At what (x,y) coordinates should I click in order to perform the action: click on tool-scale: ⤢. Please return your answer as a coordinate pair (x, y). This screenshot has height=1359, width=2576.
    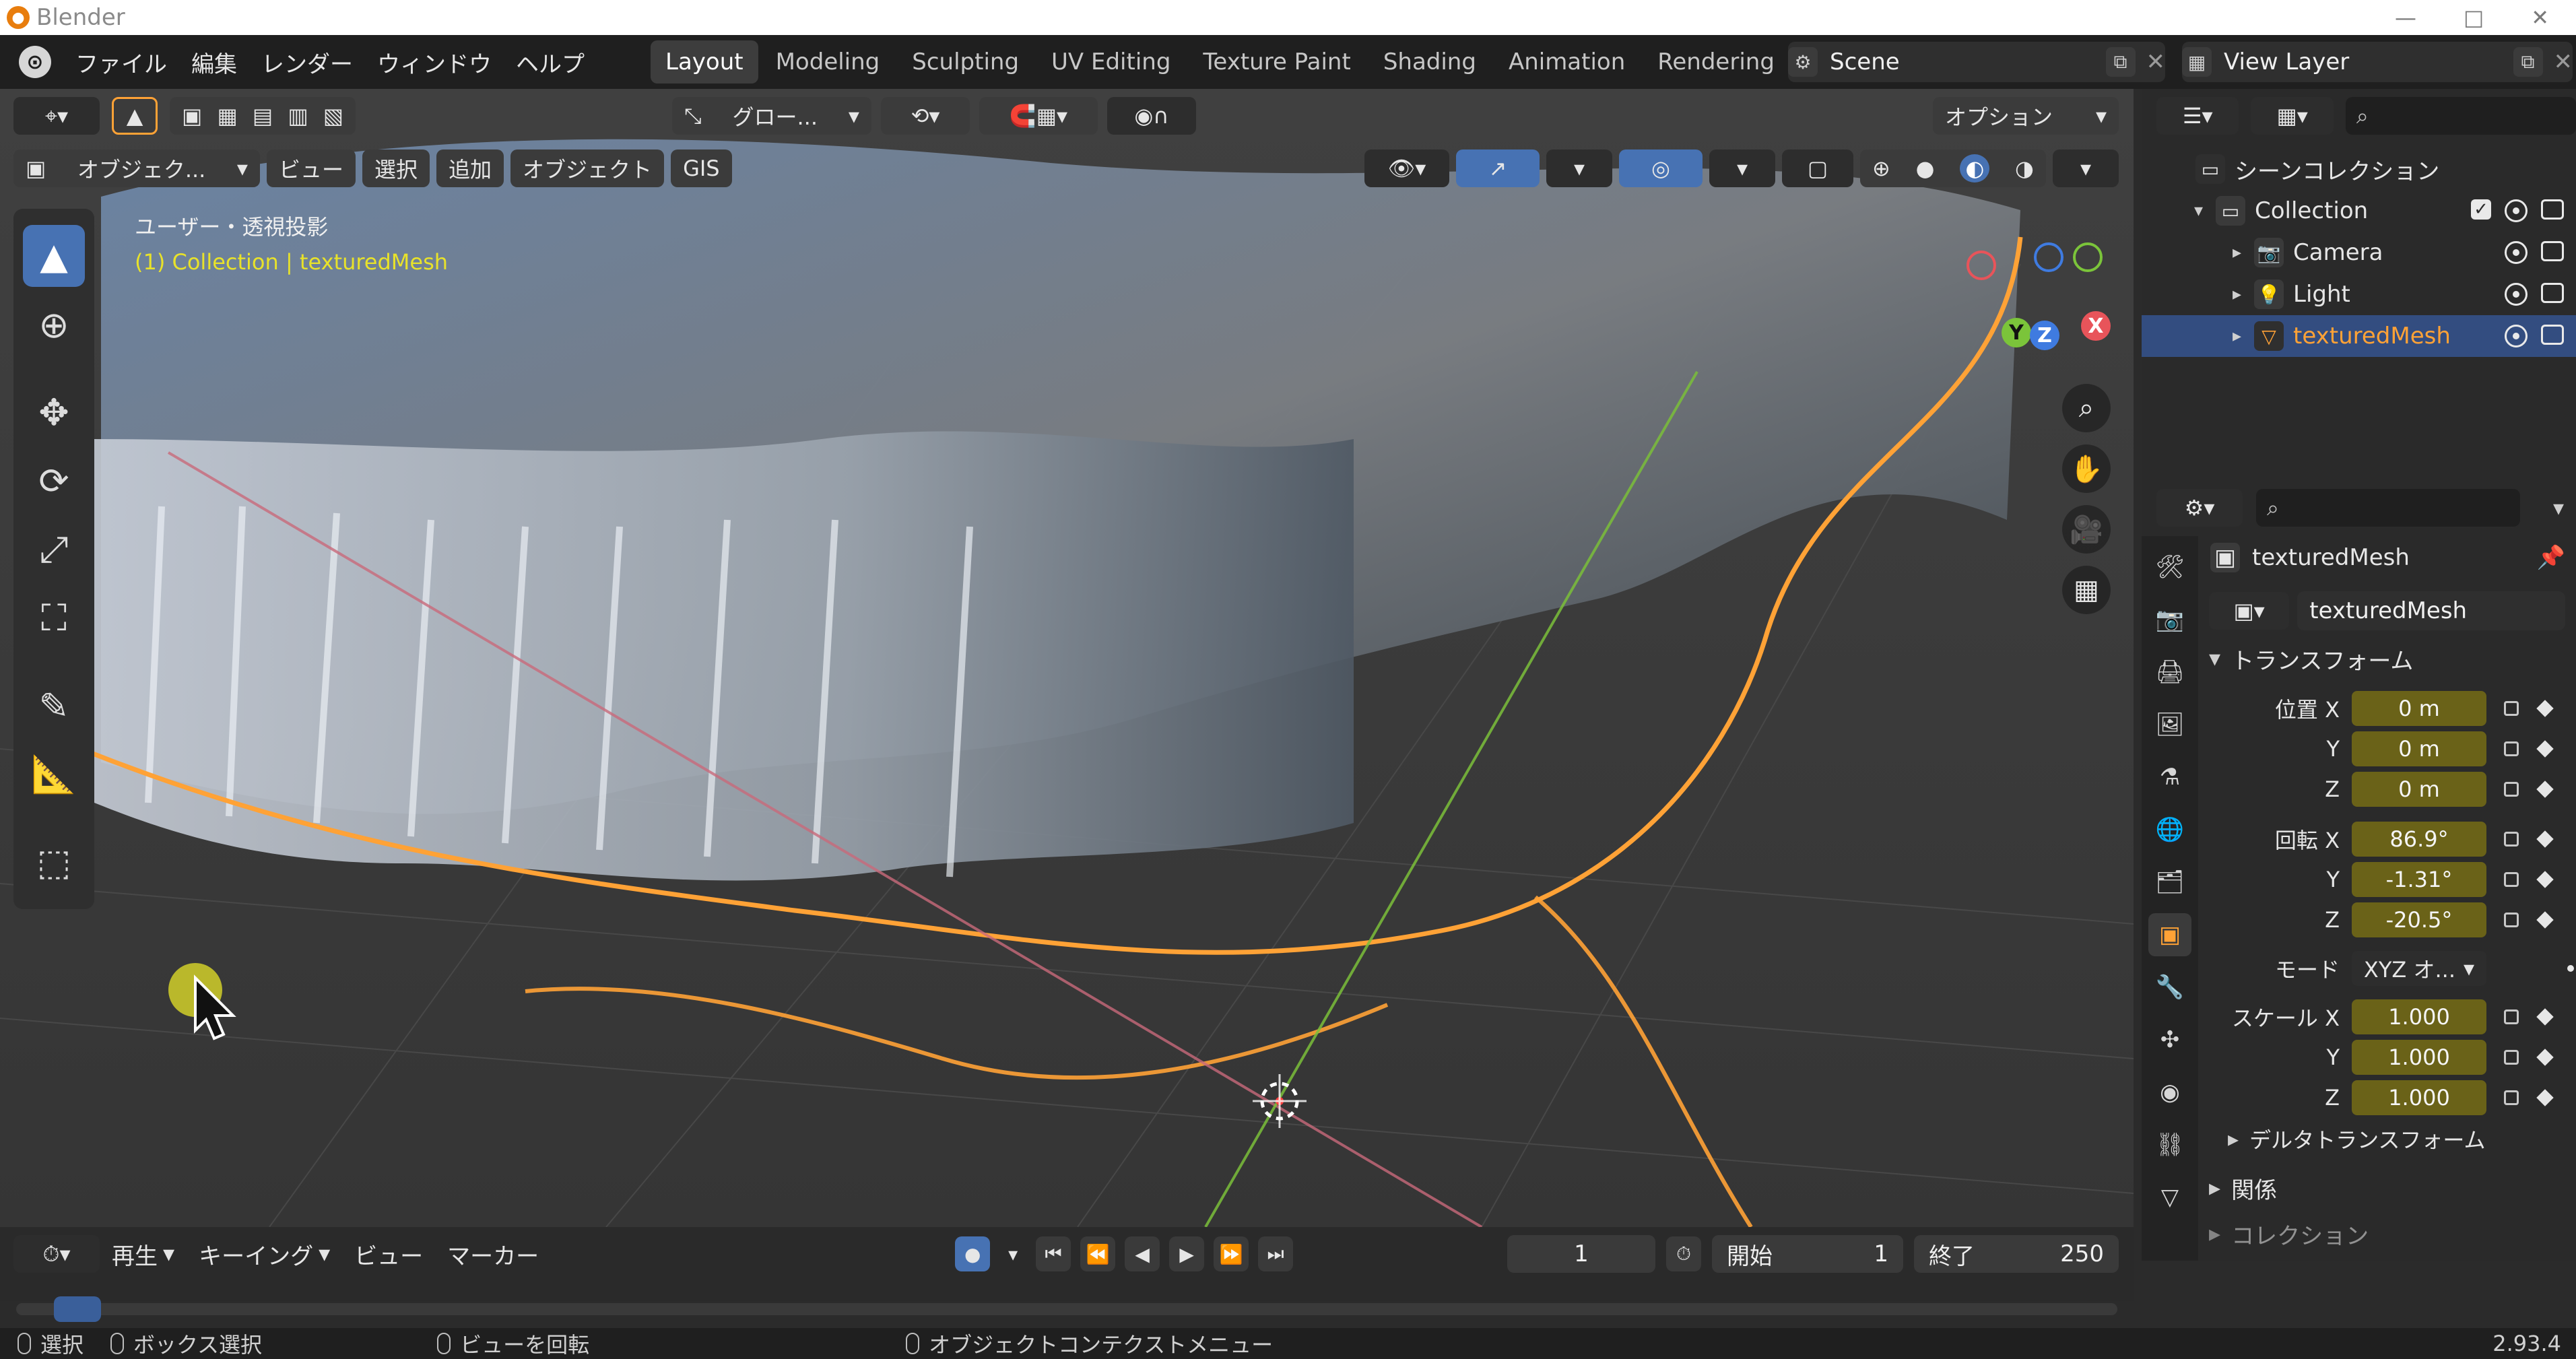
    Looking at the image, I should click on (54, 550).